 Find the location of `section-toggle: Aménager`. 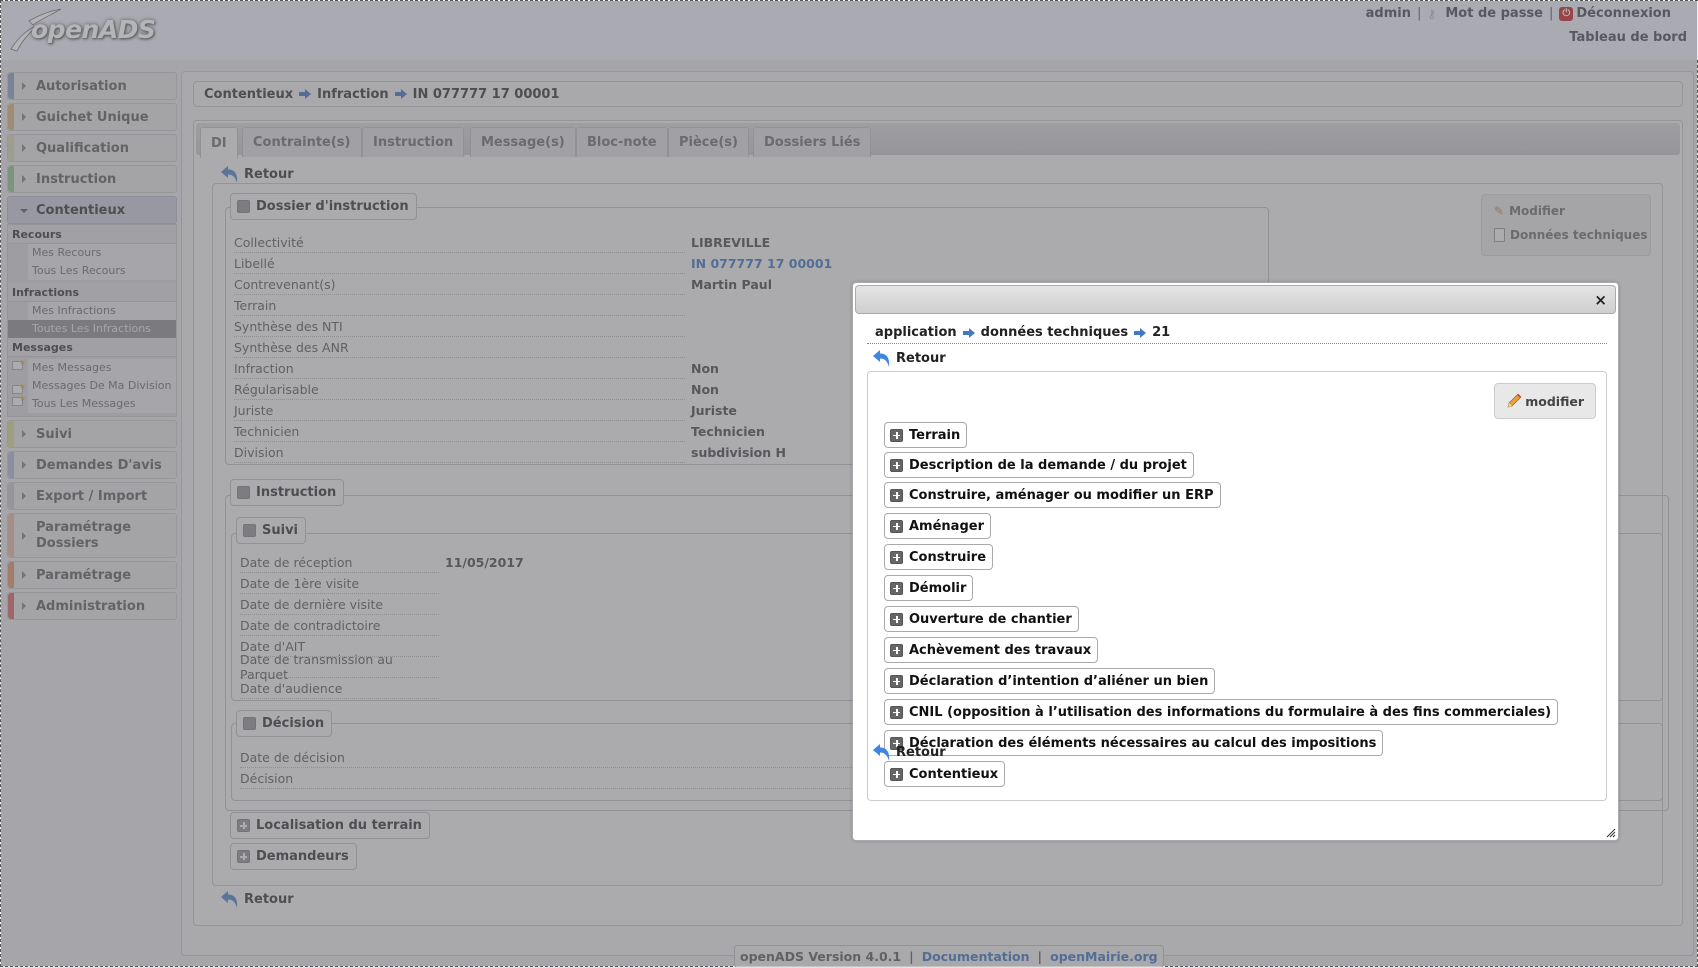

section-toggle: Aménager is located at coordinates (937, 526).